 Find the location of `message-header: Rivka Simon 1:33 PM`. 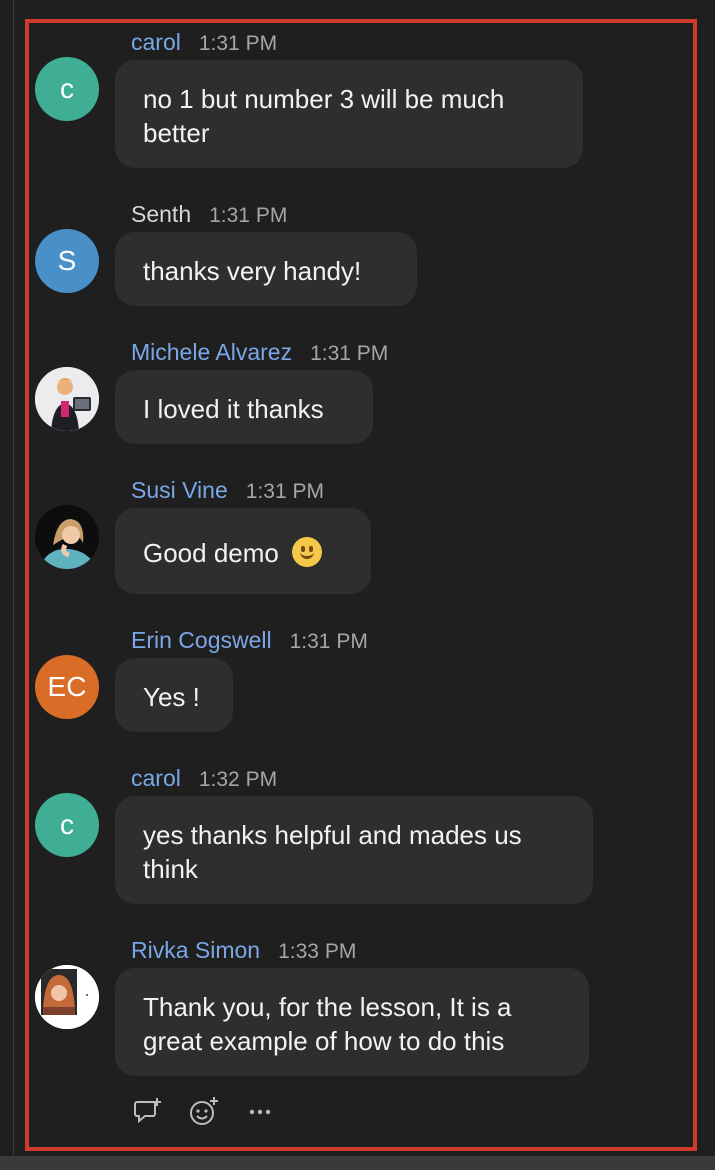

message-header: Rivka Simon 1:33 PM is located at coordinates (243, 952).